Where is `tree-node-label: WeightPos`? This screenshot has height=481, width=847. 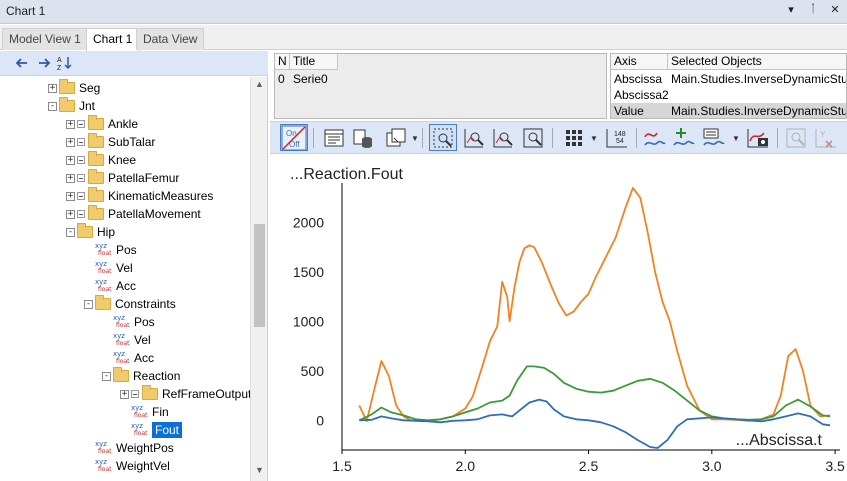 tree-node-label: WeightPos is located at coordinates (145, 448).